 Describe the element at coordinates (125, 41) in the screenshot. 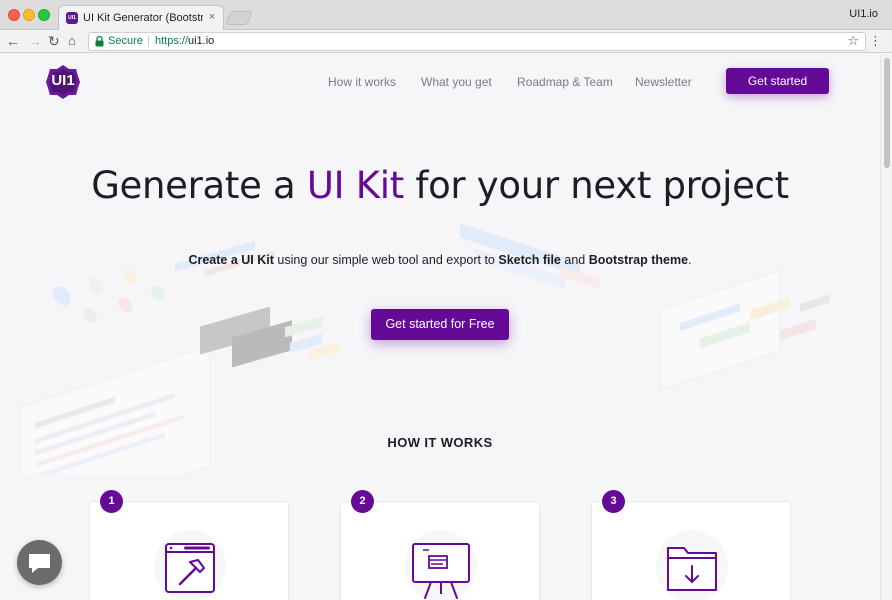

I see `secure-label: Secure` at that location.